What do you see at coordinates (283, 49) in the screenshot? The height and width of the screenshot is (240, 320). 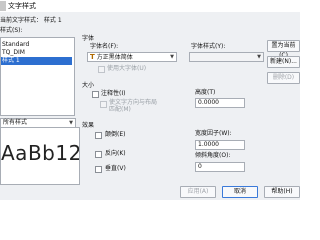 I see `set-current-button: 置为当前(C)` at bounding box center [283, 49].